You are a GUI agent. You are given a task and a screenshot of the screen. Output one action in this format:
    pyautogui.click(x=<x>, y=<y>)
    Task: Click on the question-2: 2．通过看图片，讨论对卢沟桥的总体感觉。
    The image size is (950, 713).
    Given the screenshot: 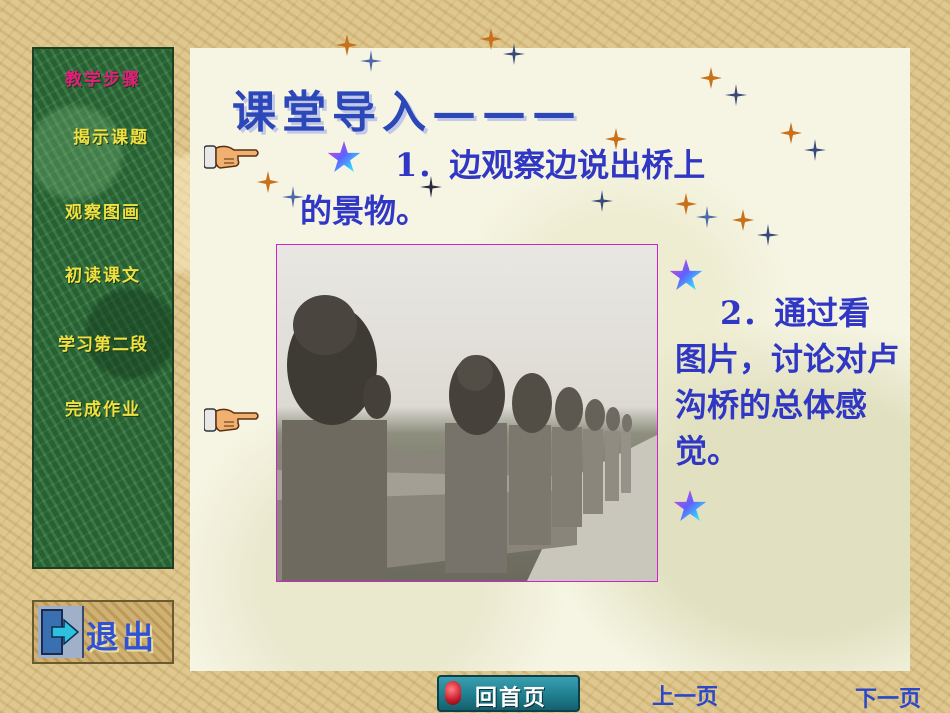 What is the action you would take?
    pyautogui.click(x=787, y=382)
    